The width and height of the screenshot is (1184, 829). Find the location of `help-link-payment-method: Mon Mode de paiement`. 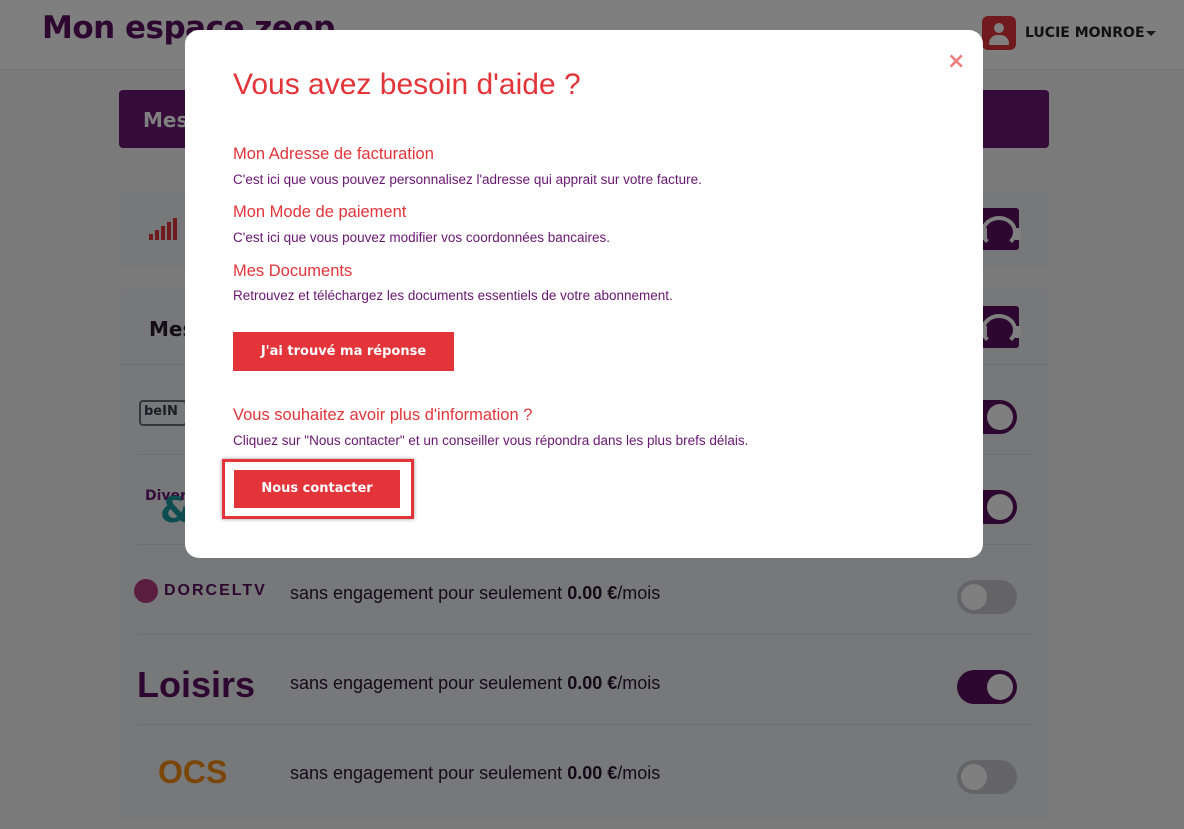

help-link-payment-method: Mon Mode de paiement is located at coordinates (319, 212).